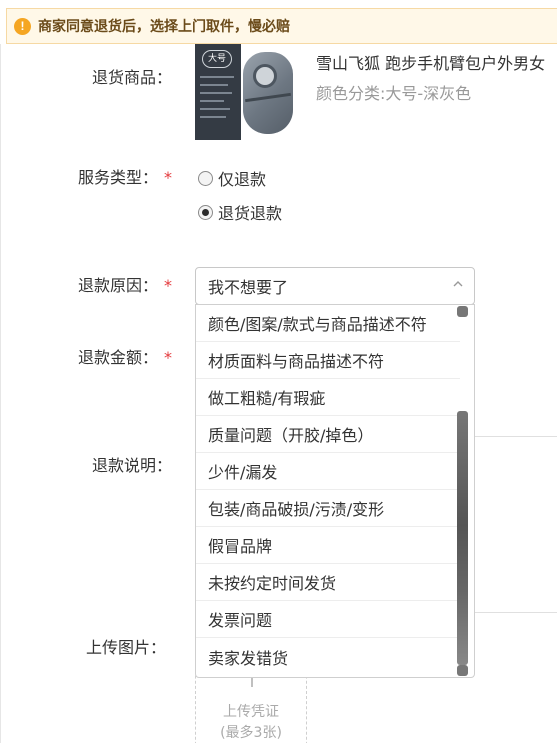 The width and height of the screenshot is (557, 743). I want to click on radio-refund-only-label: 仅退款, so click(242, 179).